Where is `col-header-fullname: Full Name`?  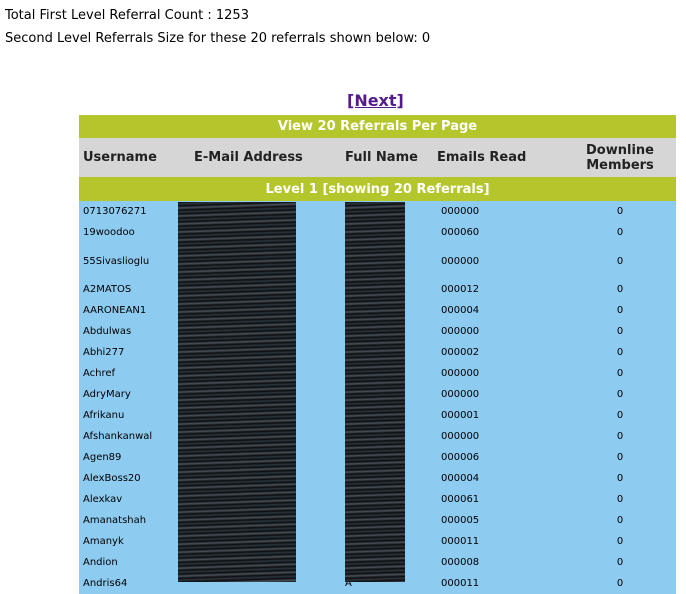 col-header-fullname: Full Name is located at coordinates (391, 157).